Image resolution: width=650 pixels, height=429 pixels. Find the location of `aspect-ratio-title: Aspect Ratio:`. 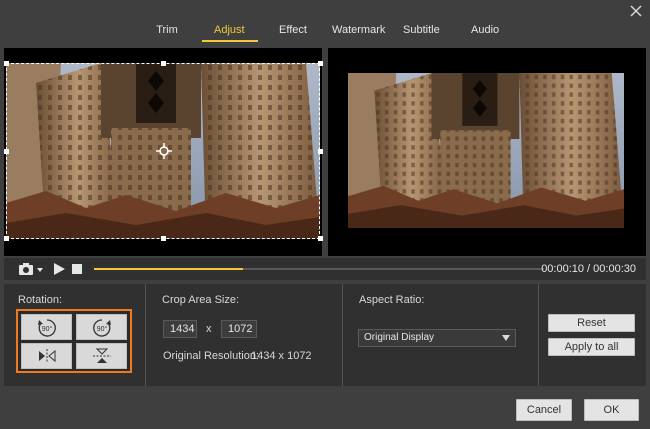

aspect-ratio-title: Aspect Ratio: is located at coordinates (392, 300).